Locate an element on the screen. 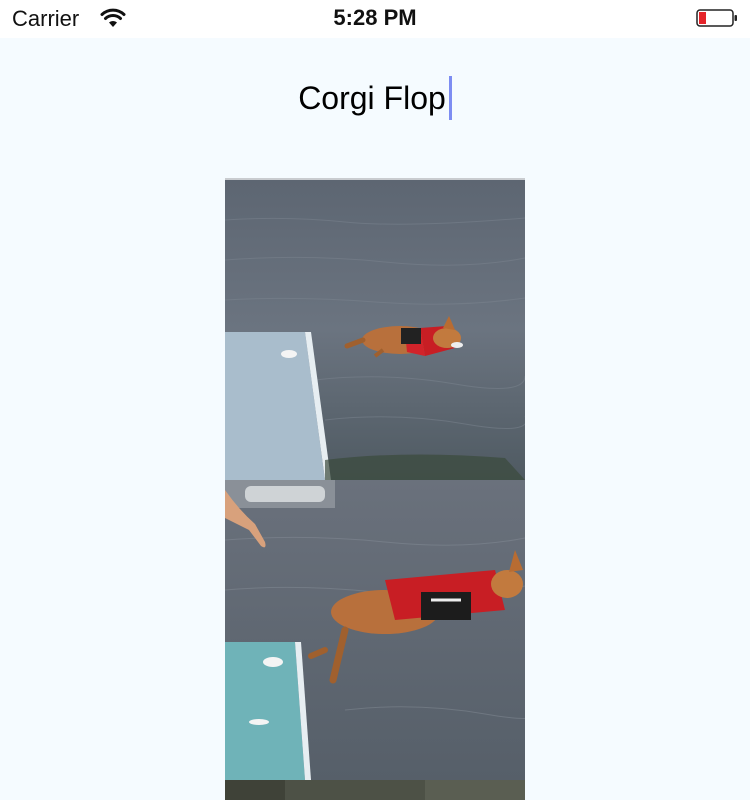 The height and width of the screenshot is (800, 750). clock: 5:28 PM is located at coordinates (375, 17).